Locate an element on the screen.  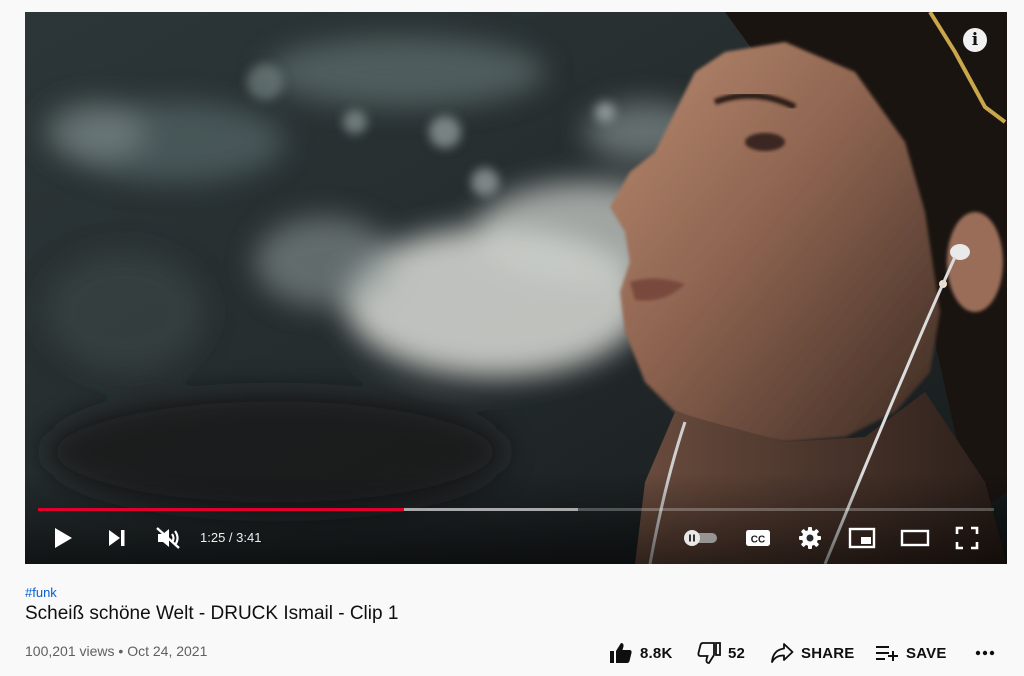
more-icon is located at coordinates (985, 653).